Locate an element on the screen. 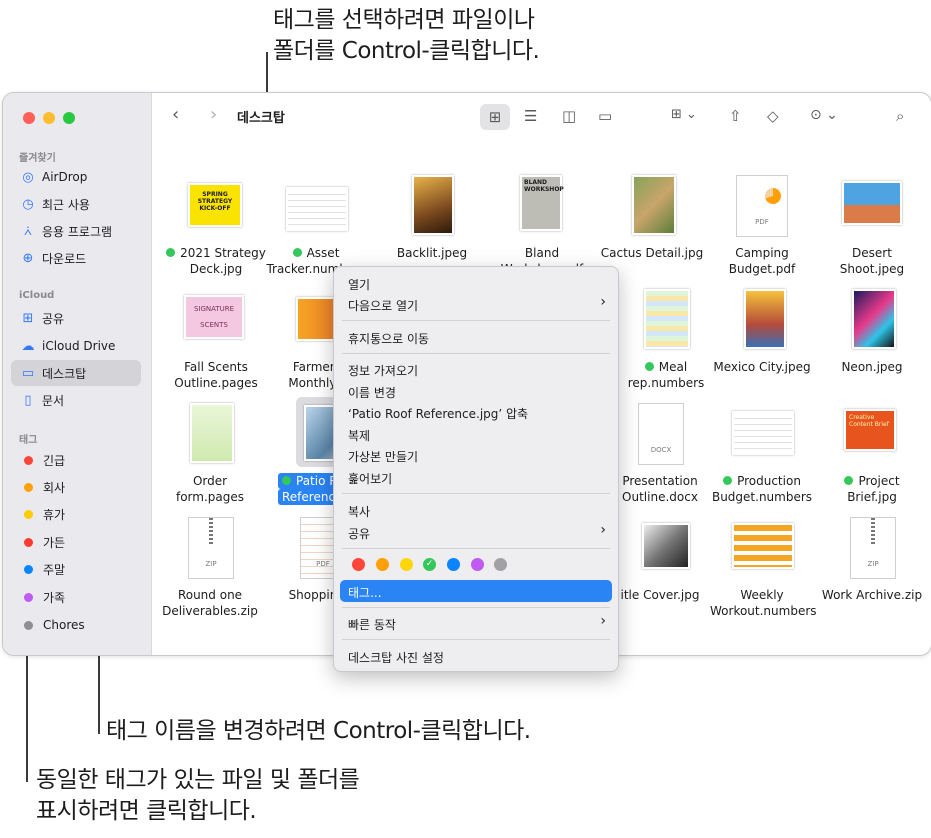 This screenshot has width=931, height=838. file-item: Neon.jpeg is located at coordinates (872, 332).